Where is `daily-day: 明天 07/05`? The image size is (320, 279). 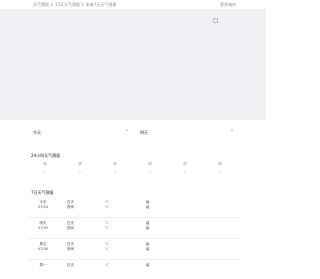 daily-day: 明天 07/05 is located at coordinates (43, 226).